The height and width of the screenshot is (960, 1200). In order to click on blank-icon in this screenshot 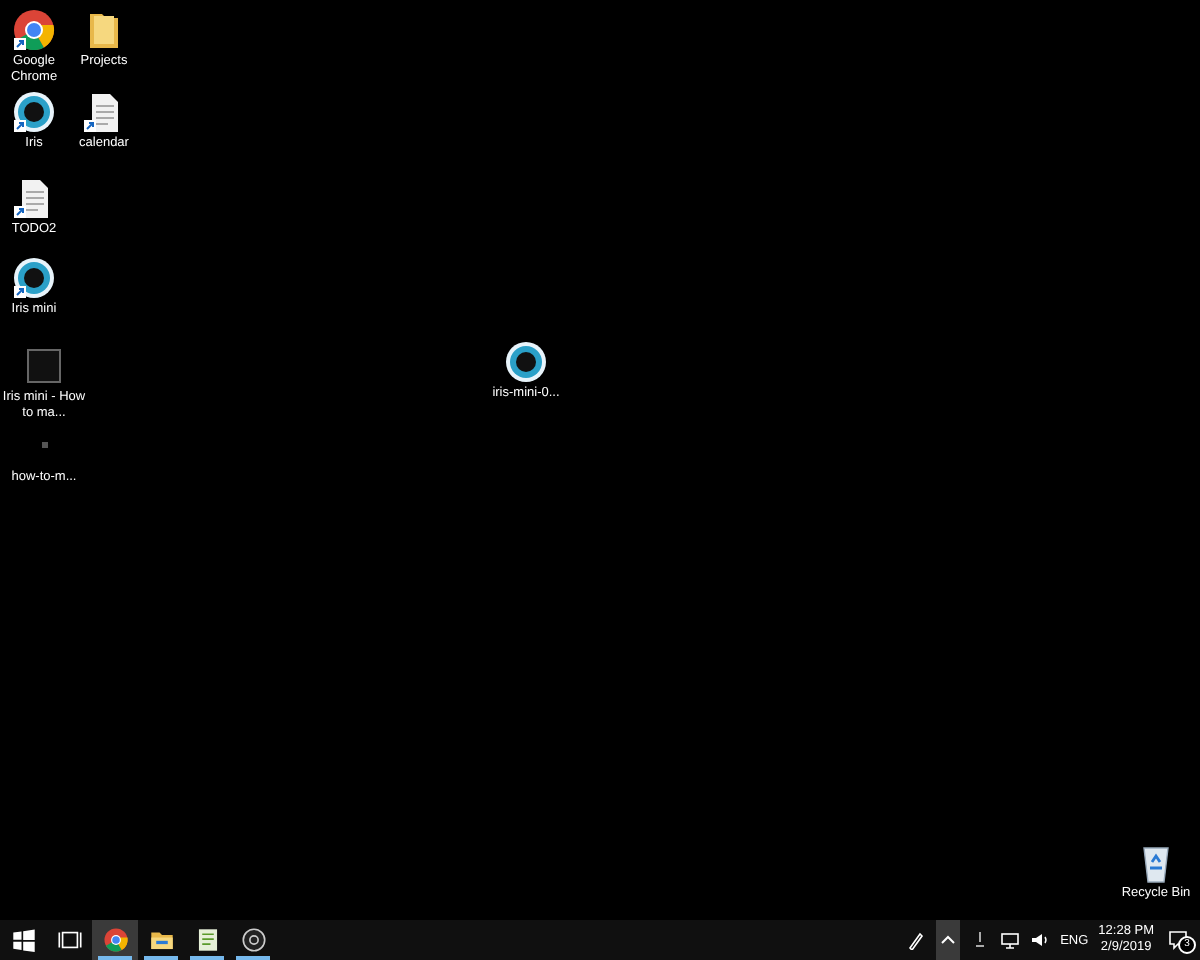, I will do `click(44, 445)`.